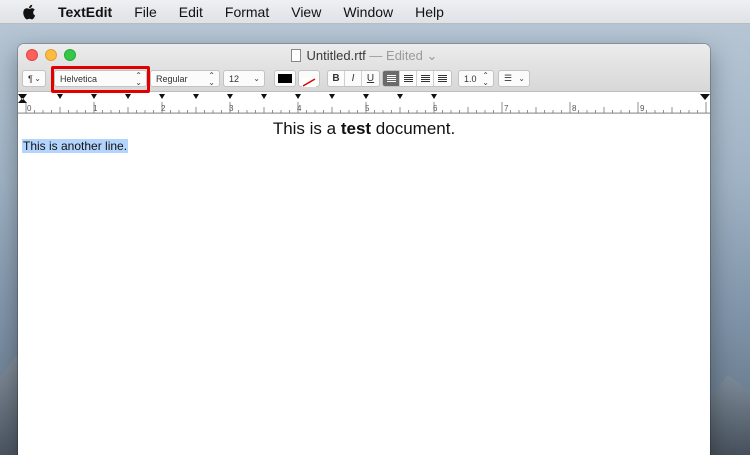  I want to click on highlight-color-well, so click(309, 78).